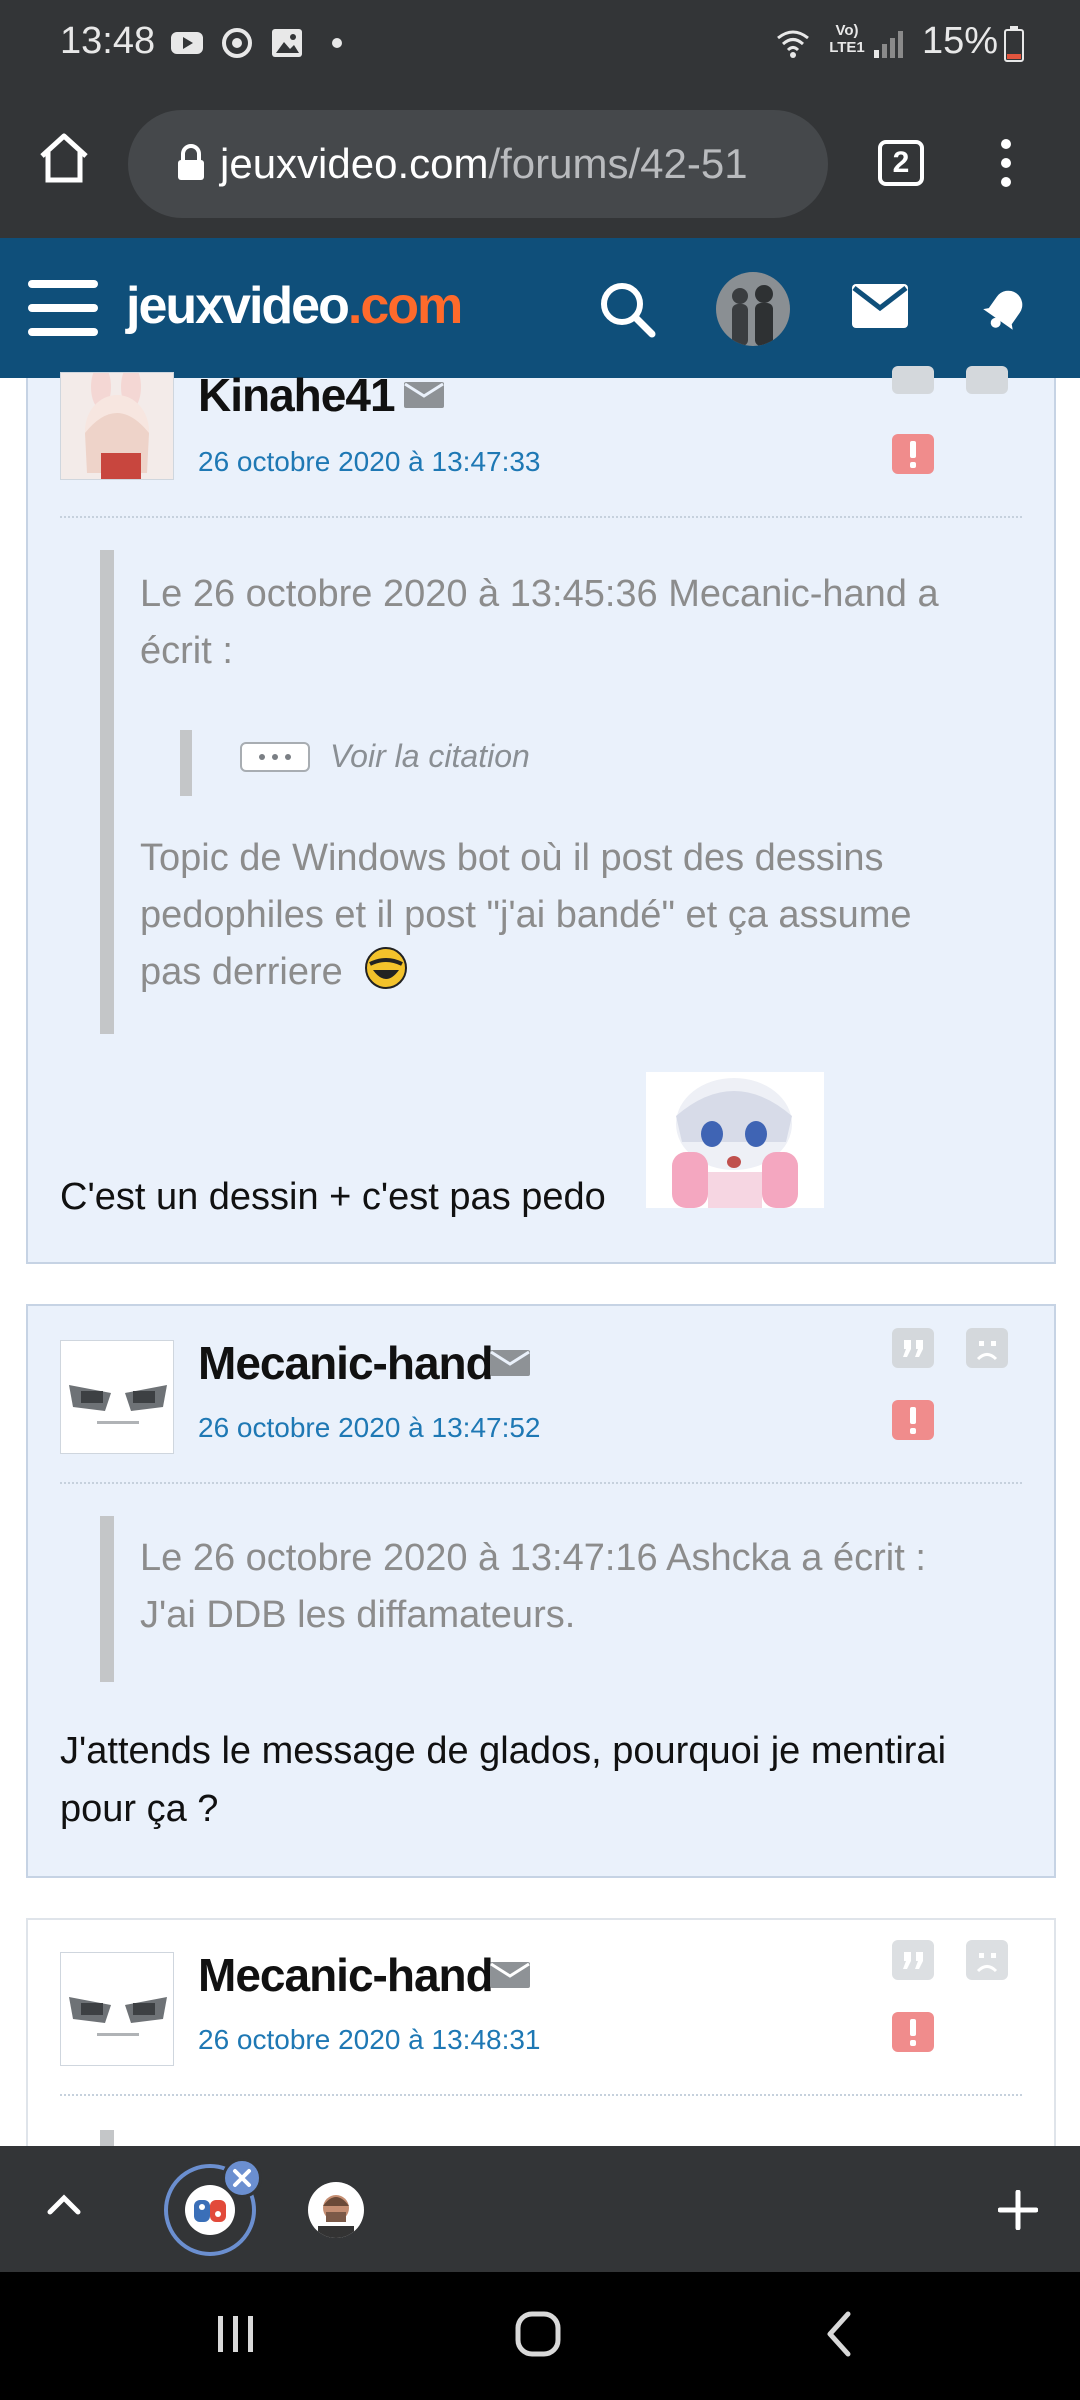 The image size is (1080, 2400). Describe the element at coordinates (369, 1428) in the screenshot. I see `post-date: 26 octobre 2020 à 13:47:52` at that location.